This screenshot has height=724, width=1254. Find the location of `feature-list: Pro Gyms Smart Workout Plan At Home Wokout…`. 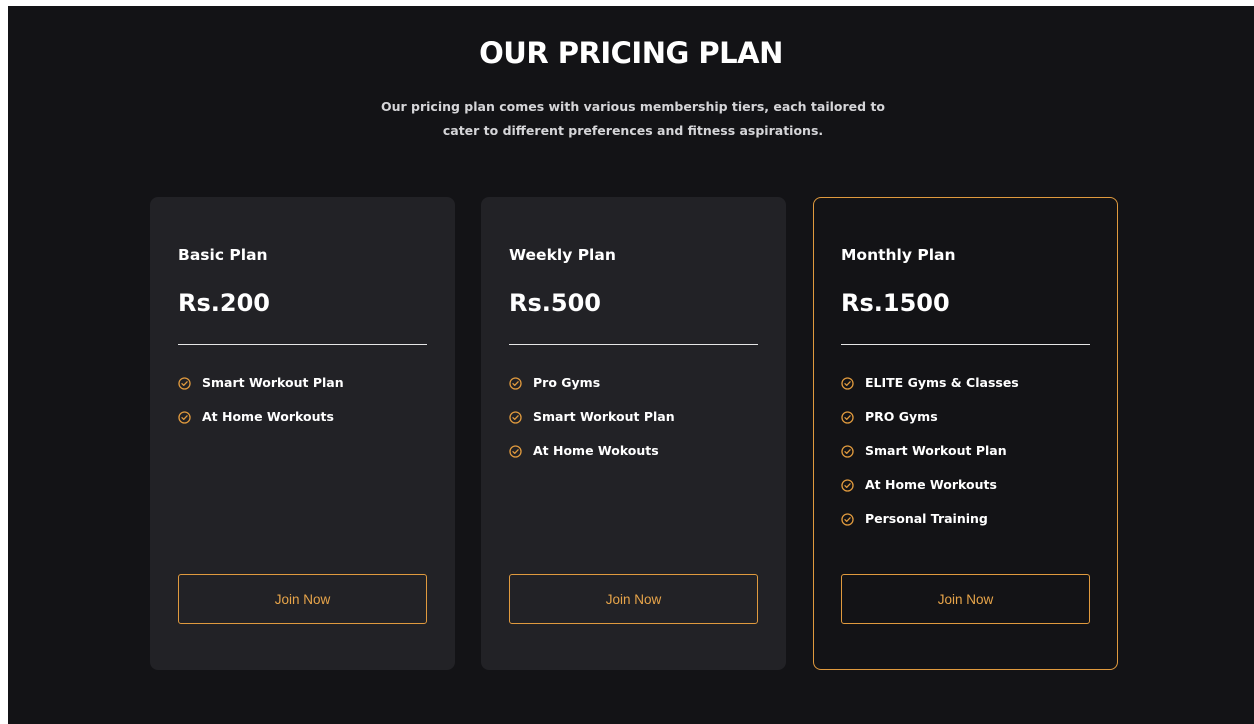

feature-list: Pro Gyms Smart Workout Plan At Home Wokout… is located at coordinates (592, 426).